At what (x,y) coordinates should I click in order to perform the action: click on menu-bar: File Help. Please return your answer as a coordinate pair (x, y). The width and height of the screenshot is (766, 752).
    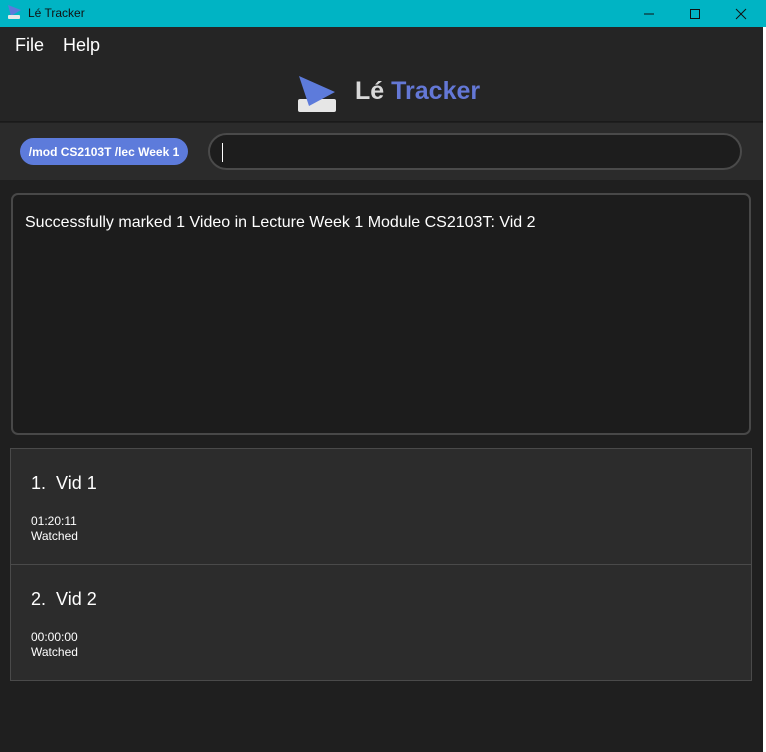
    Looking at the image, I should click on (381, 45).